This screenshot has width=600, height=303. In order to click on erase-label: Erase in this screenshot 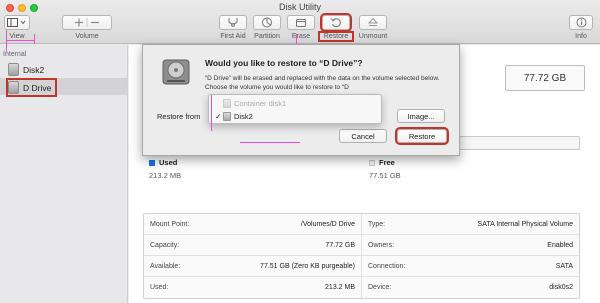, I will do `click(301, 36)`.